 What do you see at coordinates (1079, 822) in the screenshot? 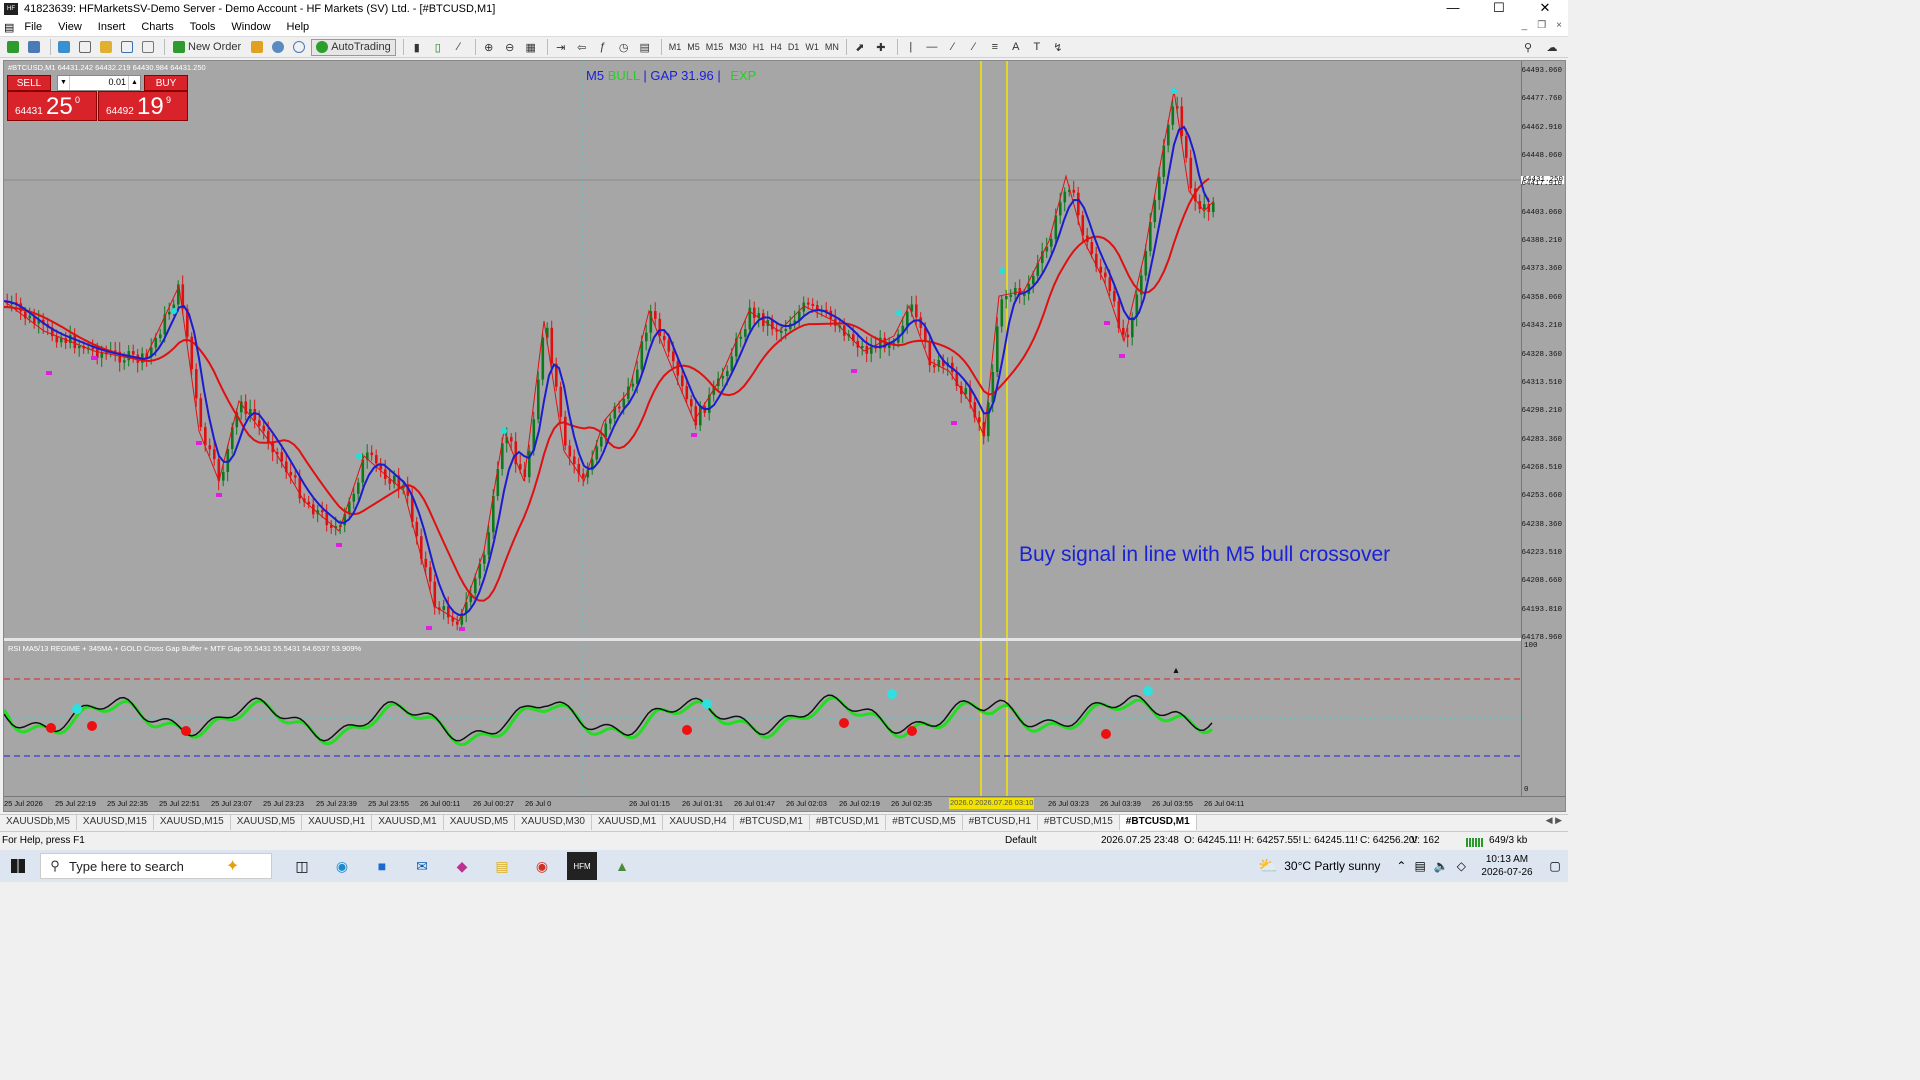
I see `chart-tab: #BTCUSD,M15` at bounding box center [1079, 822].